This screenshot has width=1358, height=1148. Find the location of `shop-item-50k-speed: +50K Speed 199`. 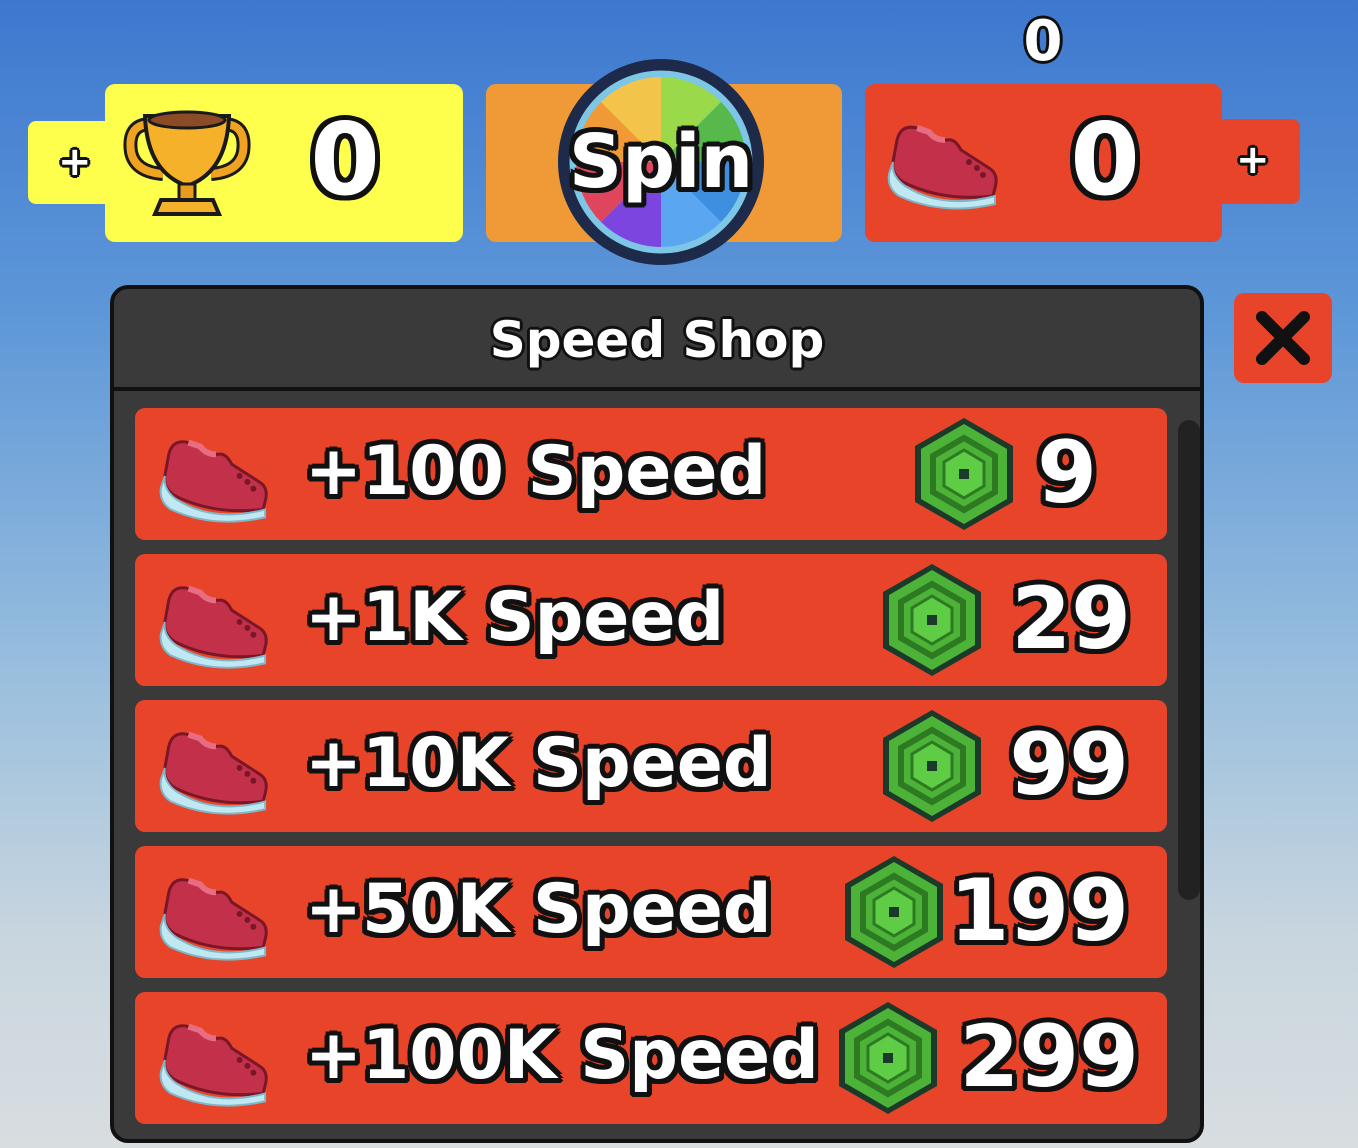

shop-item-50k-speed: +50K Speed 199 is located at coordinates (651, 912).